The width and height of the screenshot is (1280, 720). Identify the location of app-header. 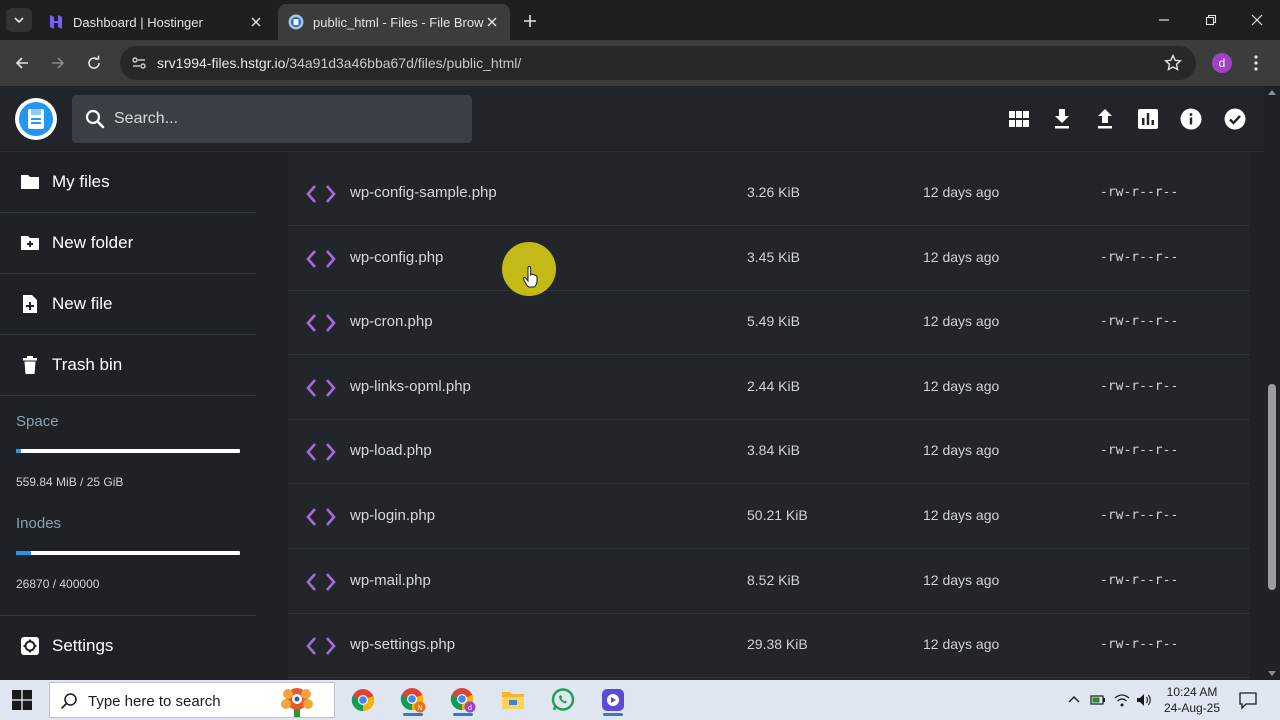
(640, 119).